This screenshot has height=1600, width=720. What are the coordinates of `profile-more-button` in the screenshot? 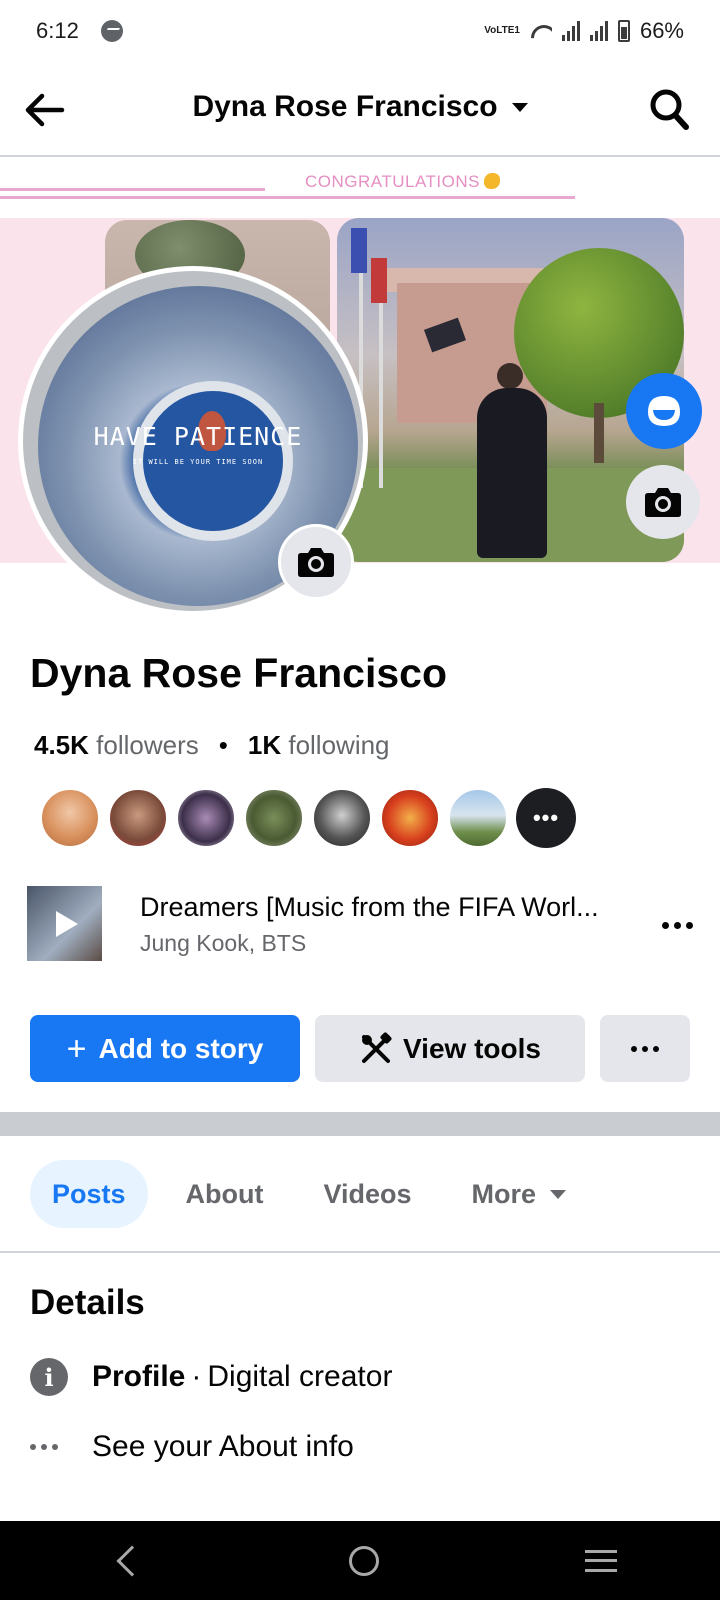 It's located at (645, 1048).